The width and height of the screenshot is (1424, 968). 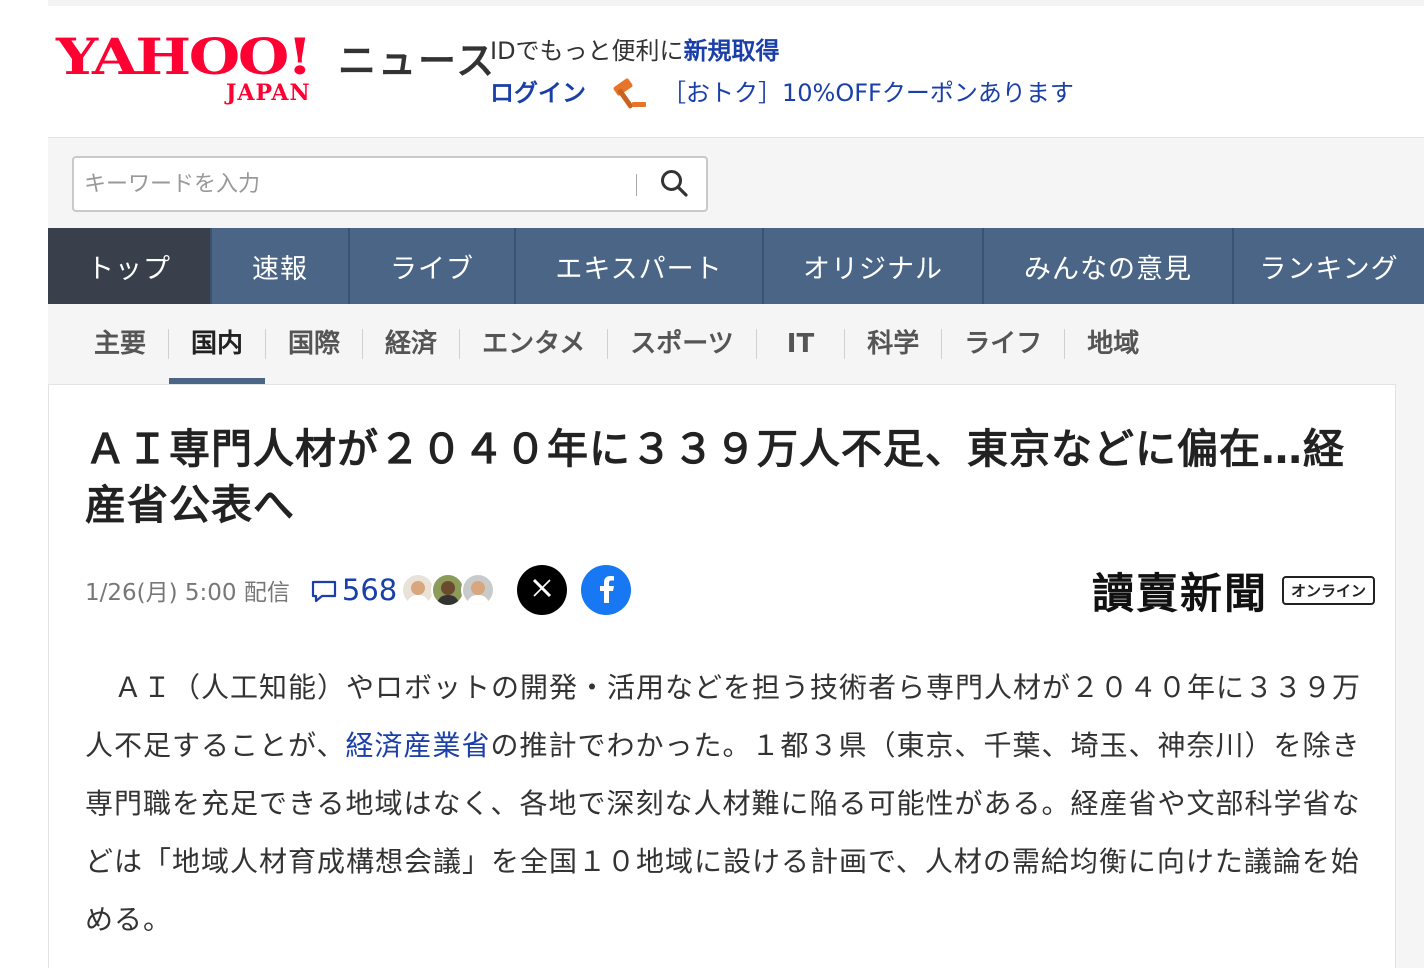 What do you see at coordinates (629, 93) in the screenshot?
I see `auction-hammer-icon` at bounding box center [629, 93].